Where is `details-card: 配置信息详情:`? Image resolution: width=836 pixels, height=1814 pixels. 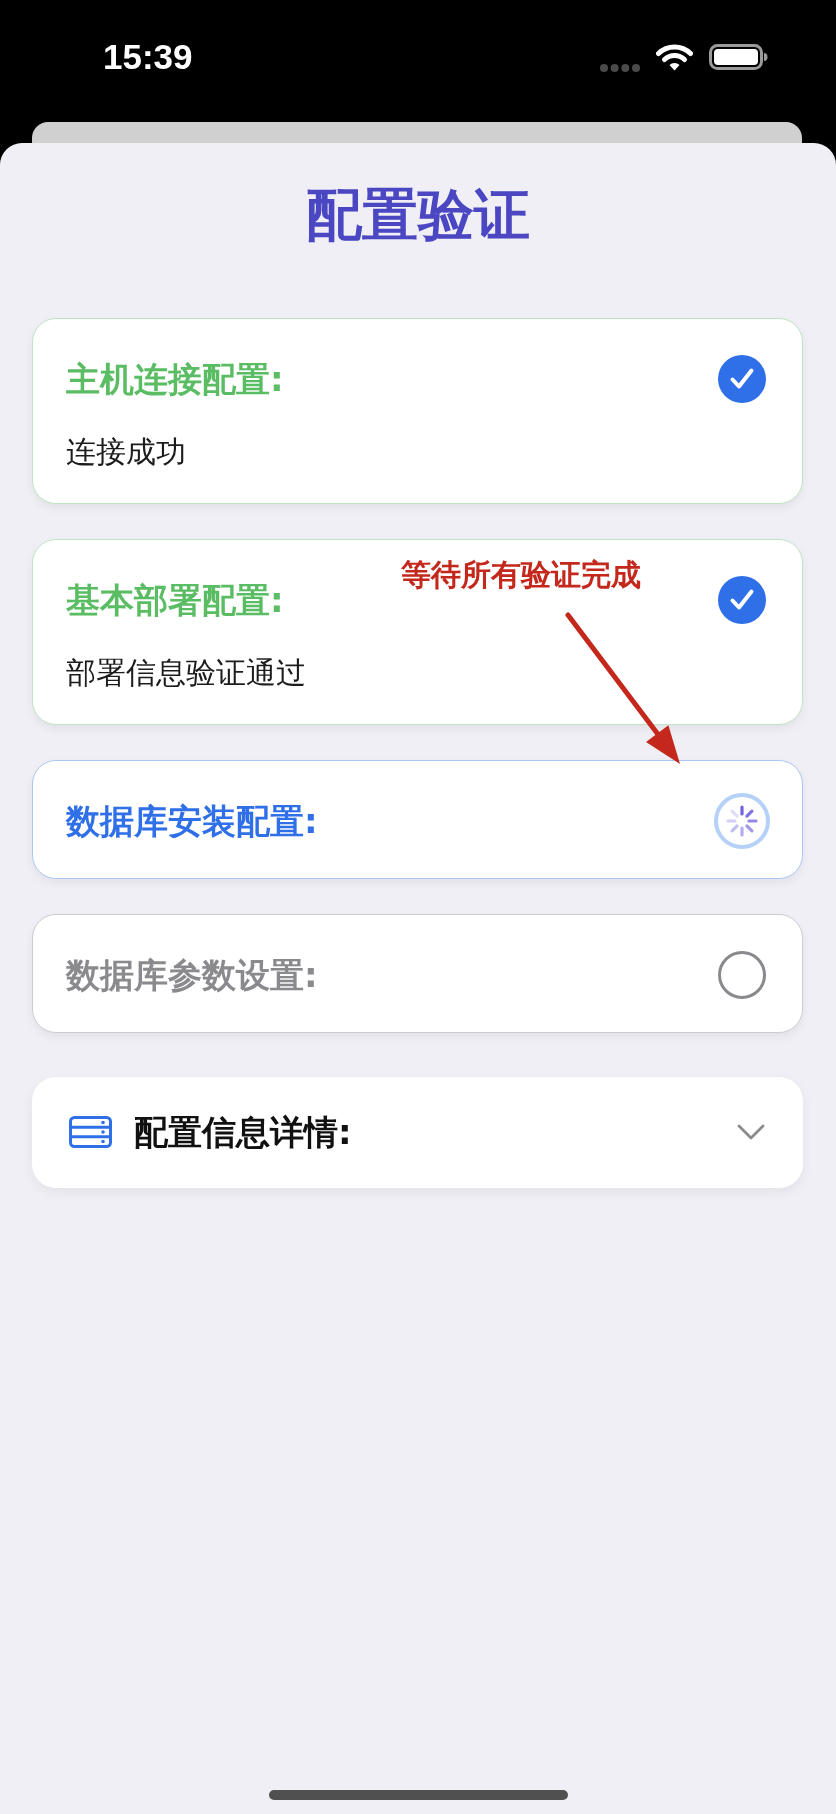
details-card: 配置信息详情: is located at coordinates (417, 1132).